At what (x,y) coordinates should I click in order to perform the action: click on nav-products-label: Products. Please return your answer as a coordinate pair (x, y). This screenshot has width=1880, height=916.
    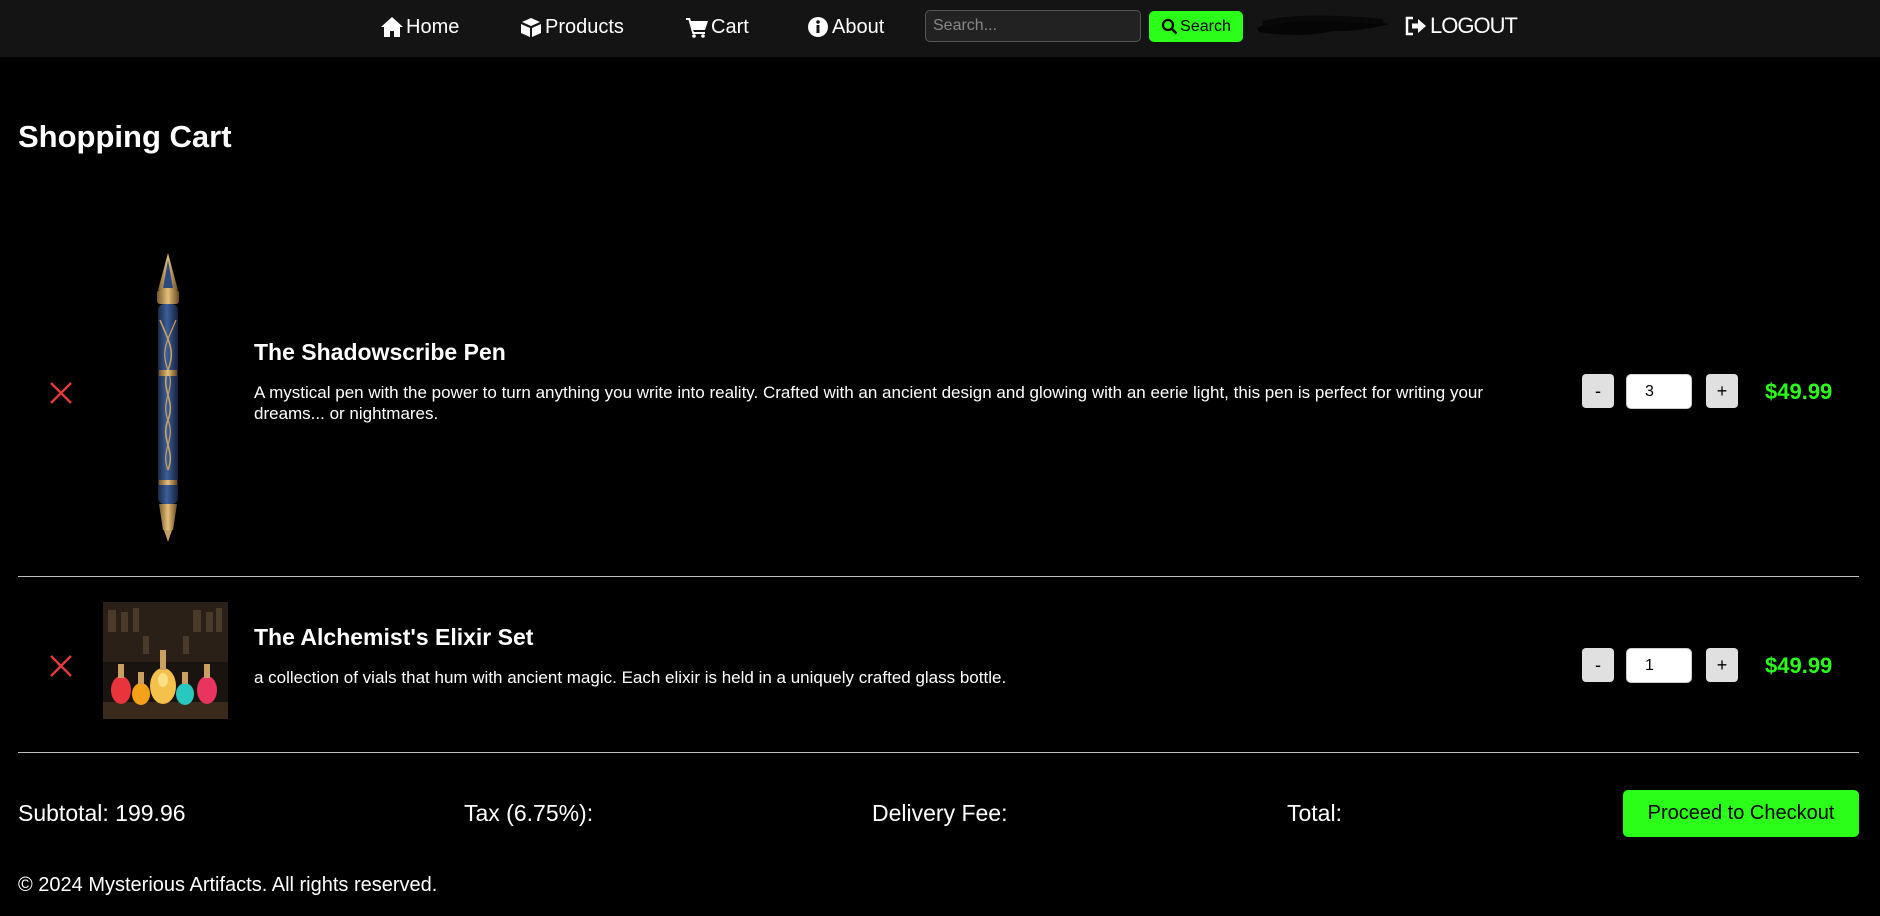
    Looking at the image, I should click on (584, 26).